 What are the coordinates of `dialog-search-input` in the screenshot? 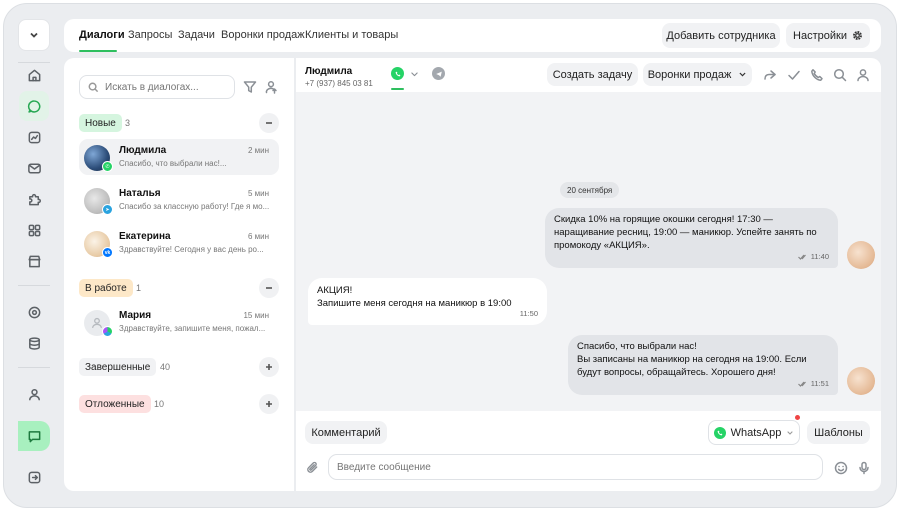 It's located at (165, 87).